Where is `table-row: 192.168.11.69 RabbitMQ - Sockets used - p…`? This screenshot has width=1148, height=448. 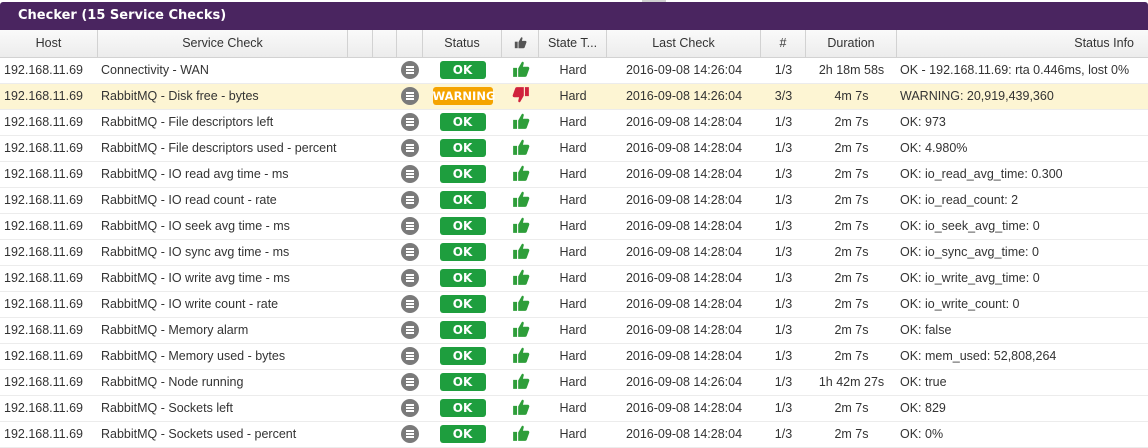 table-row: 192.168.11.69 RabbitMQ - Sockets used - p… is located at coordinates (574, 435).